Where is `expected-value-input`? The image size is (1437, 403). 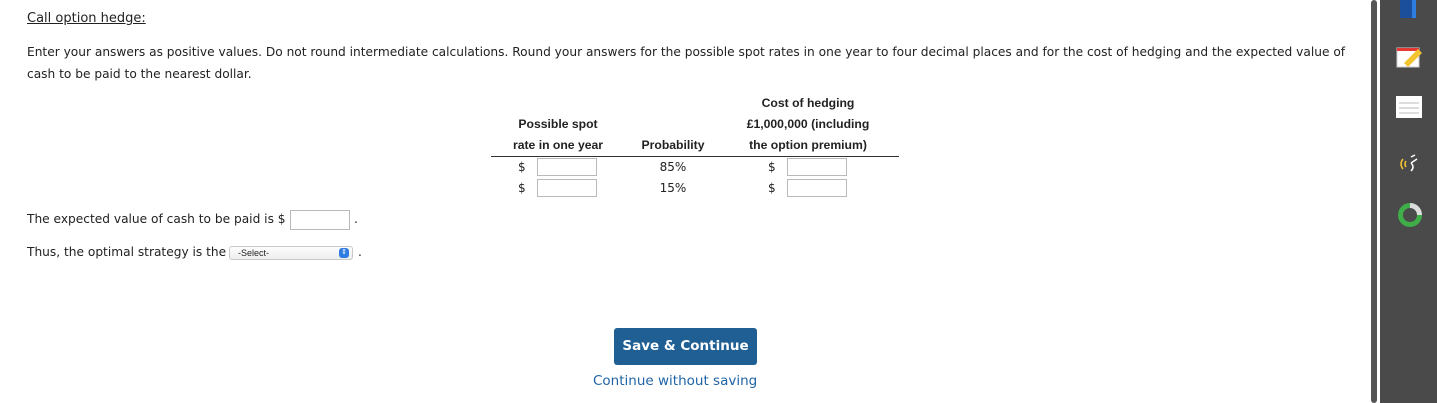 expected-value-input is located at coordinates (320, 220).